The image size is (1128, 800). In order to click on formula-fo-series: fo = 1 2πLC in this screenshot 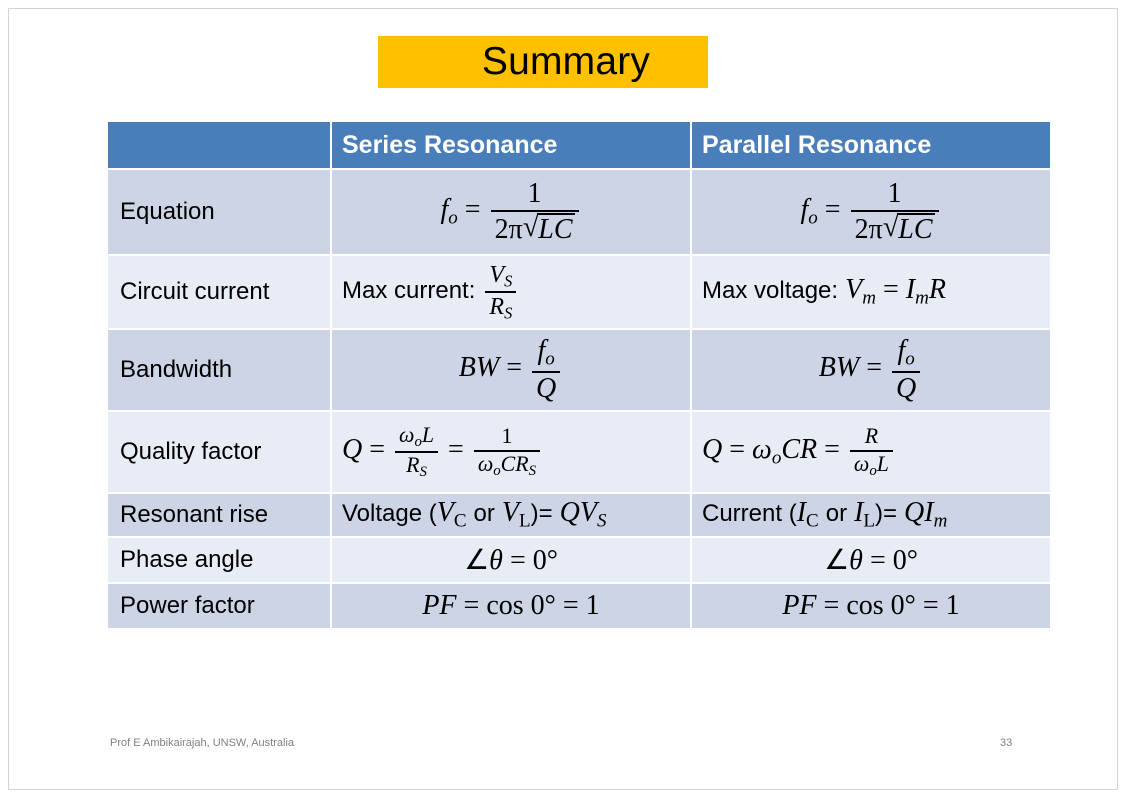, I will do `click(510, 211)`.